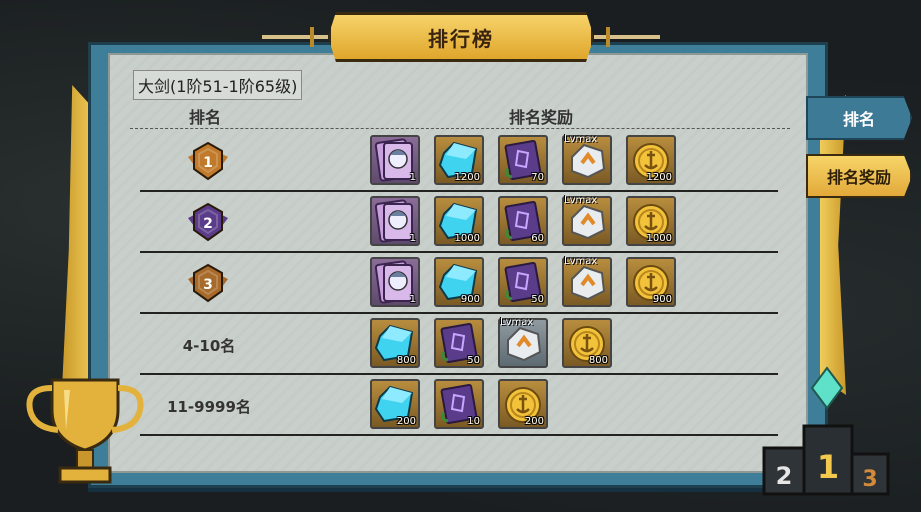 This screenshot has width=921, height=512. I want to click on sword-left-decoration, so click(295, 37).